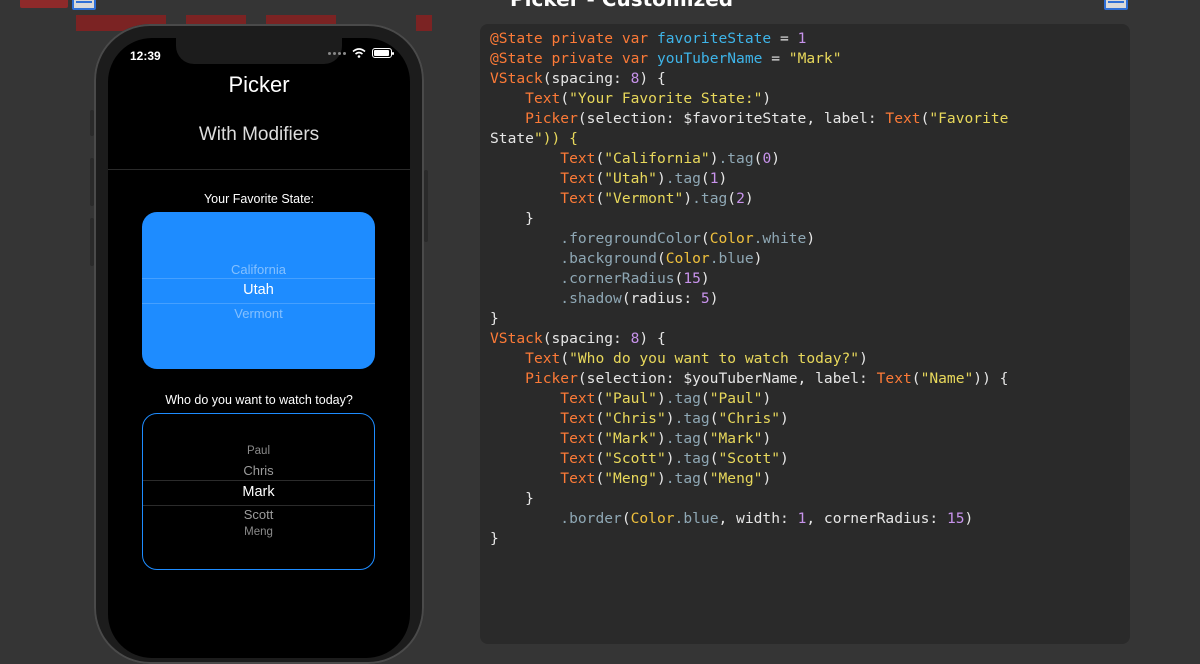 The width and height of the screenshot is (1200, 664). What do you see at coordinates (661, 258) in the screenshot?
I see `code-line: .background(Color.blue)` at bounding box center [661, 258].